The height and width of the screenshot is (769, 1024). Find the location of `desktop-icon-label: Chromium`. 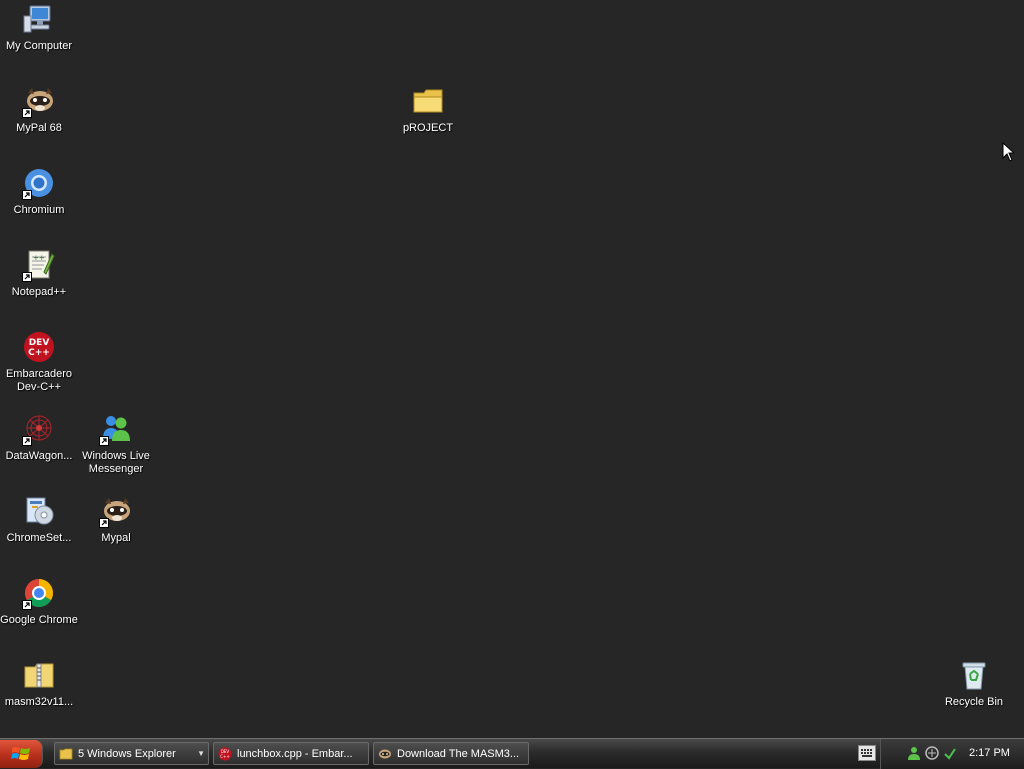

desktop-icon-label: Chromium is located at coordinates (39, 210).